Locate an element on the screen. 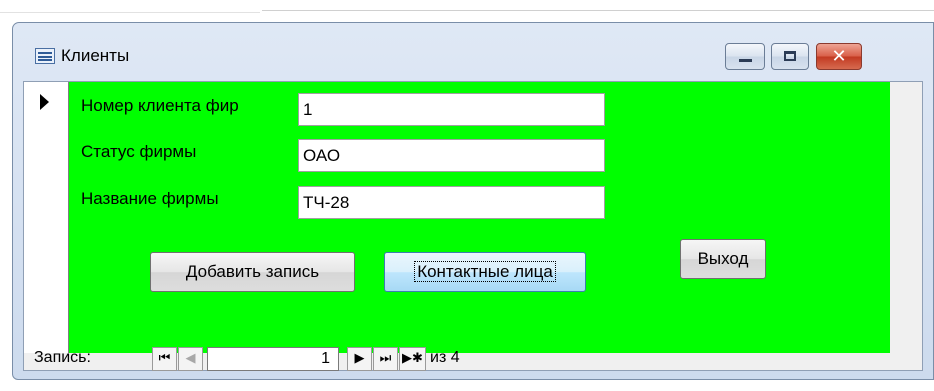  new-record-icon: ▶✱ is located at coordinates (412, 358).